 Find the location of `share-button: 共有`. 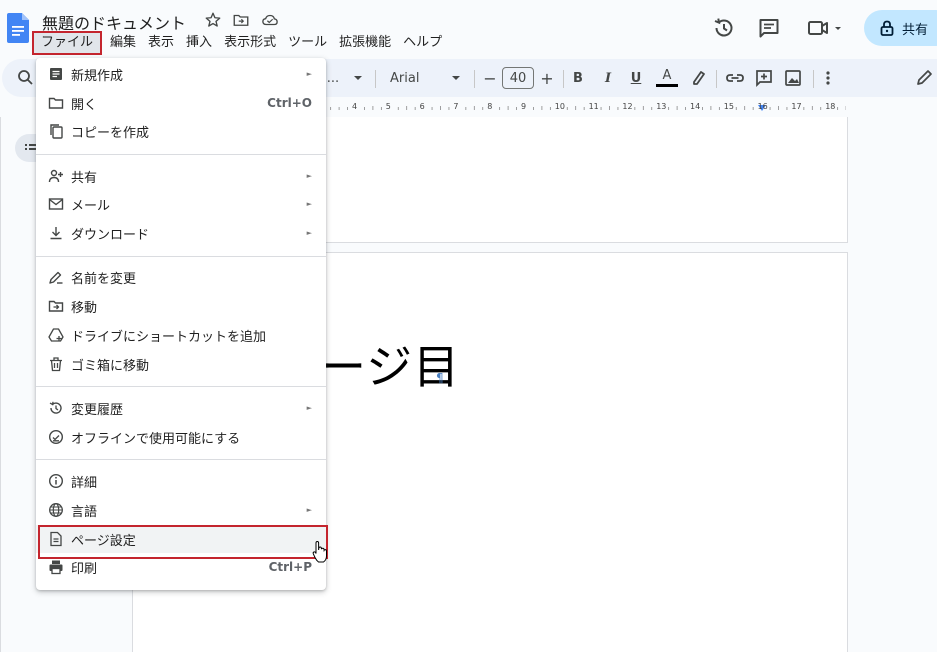

share-button: 共有 is located at coordinates (900, 28).